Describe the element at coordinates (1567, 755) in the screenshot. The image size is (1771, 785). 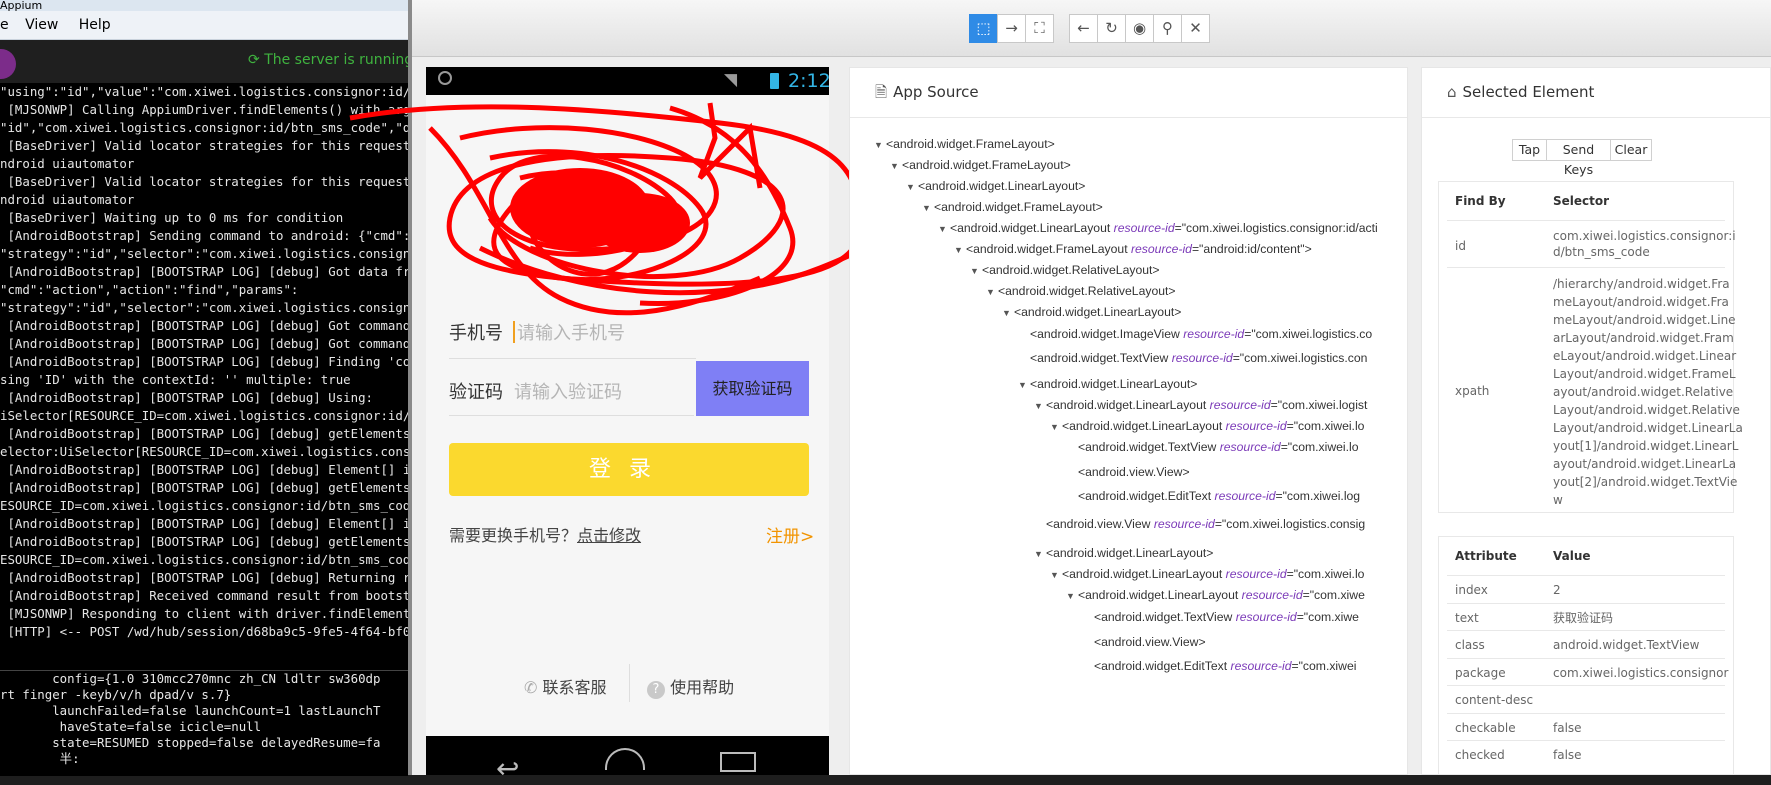
I see `attribute-value: false` at that location.